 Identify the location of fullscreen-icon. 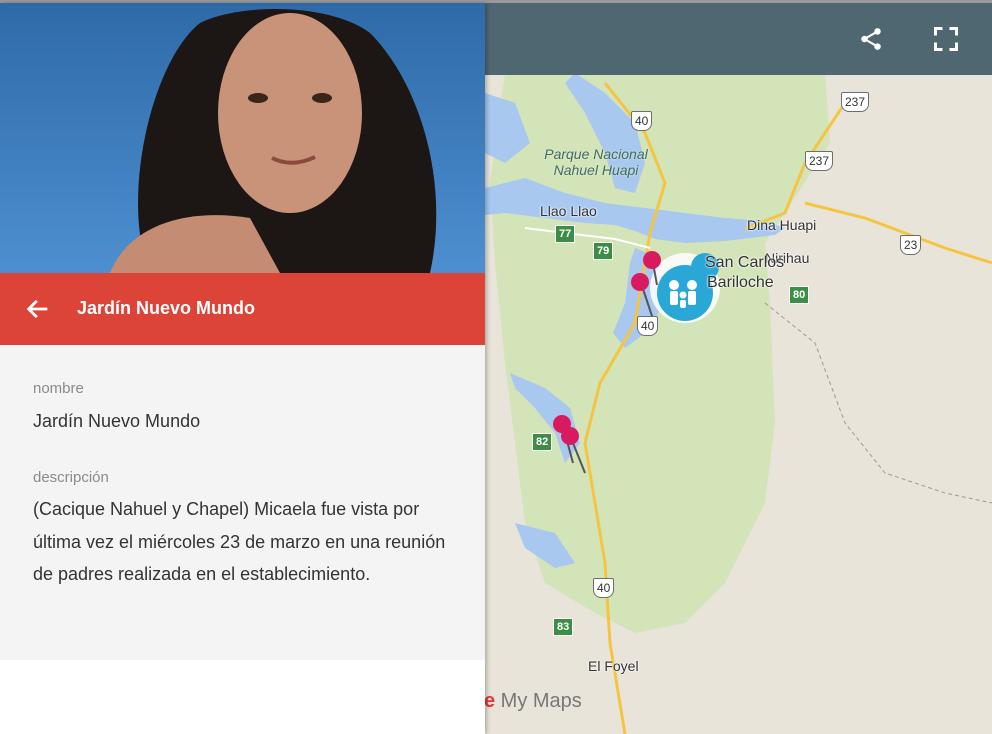
(946, 39).